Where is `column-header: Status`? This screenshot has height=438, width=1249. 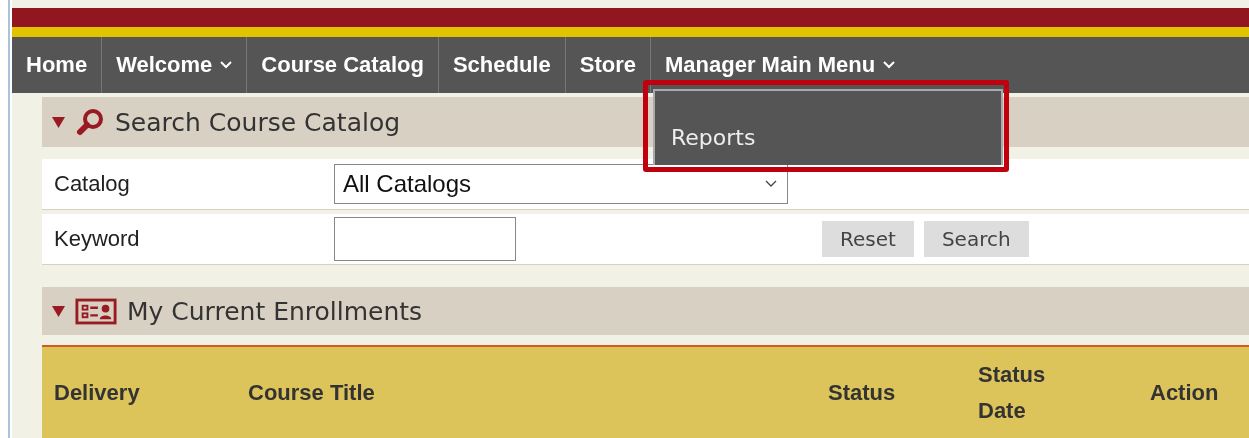 column-header: Status is located at coordinates (862, 392).